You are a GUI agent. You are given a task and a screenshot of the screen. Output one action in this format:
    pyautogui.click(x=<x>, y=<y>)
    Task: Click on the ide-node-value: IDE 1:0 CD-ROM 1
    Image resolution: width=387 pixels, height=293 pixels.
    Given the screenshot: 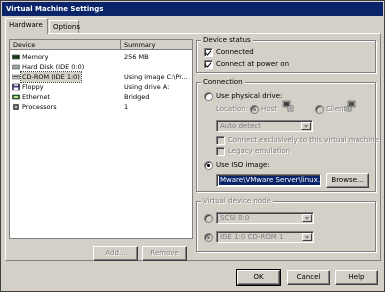 What is the action you would take?
    pyautogui.click(x=252, y=237)
    